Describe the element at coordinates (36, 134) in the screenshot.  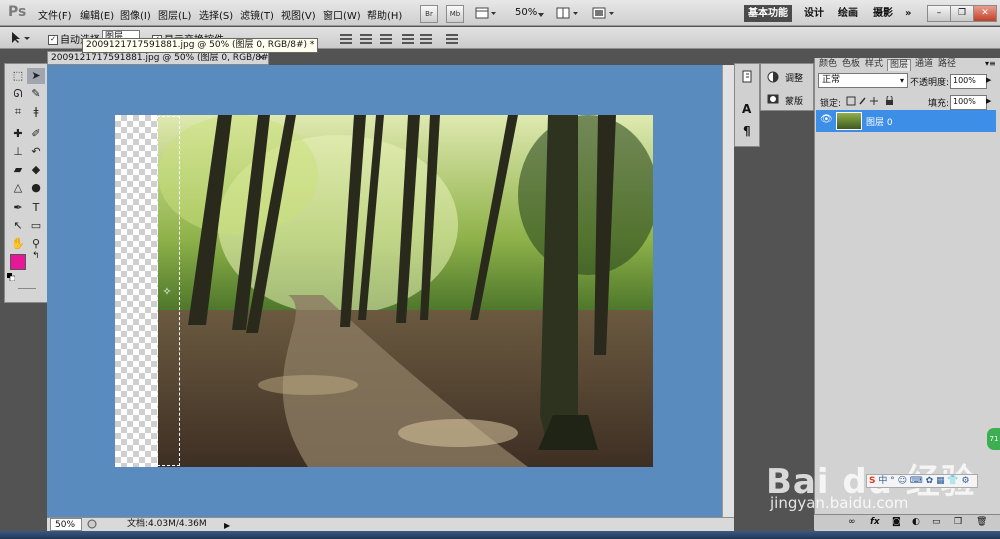
I see `brush-tool-icon: ✐` at that location.